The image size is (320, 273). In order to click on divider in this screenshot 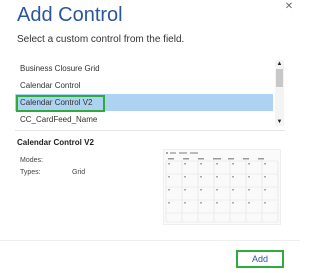, I will do `click(150, 130)`.